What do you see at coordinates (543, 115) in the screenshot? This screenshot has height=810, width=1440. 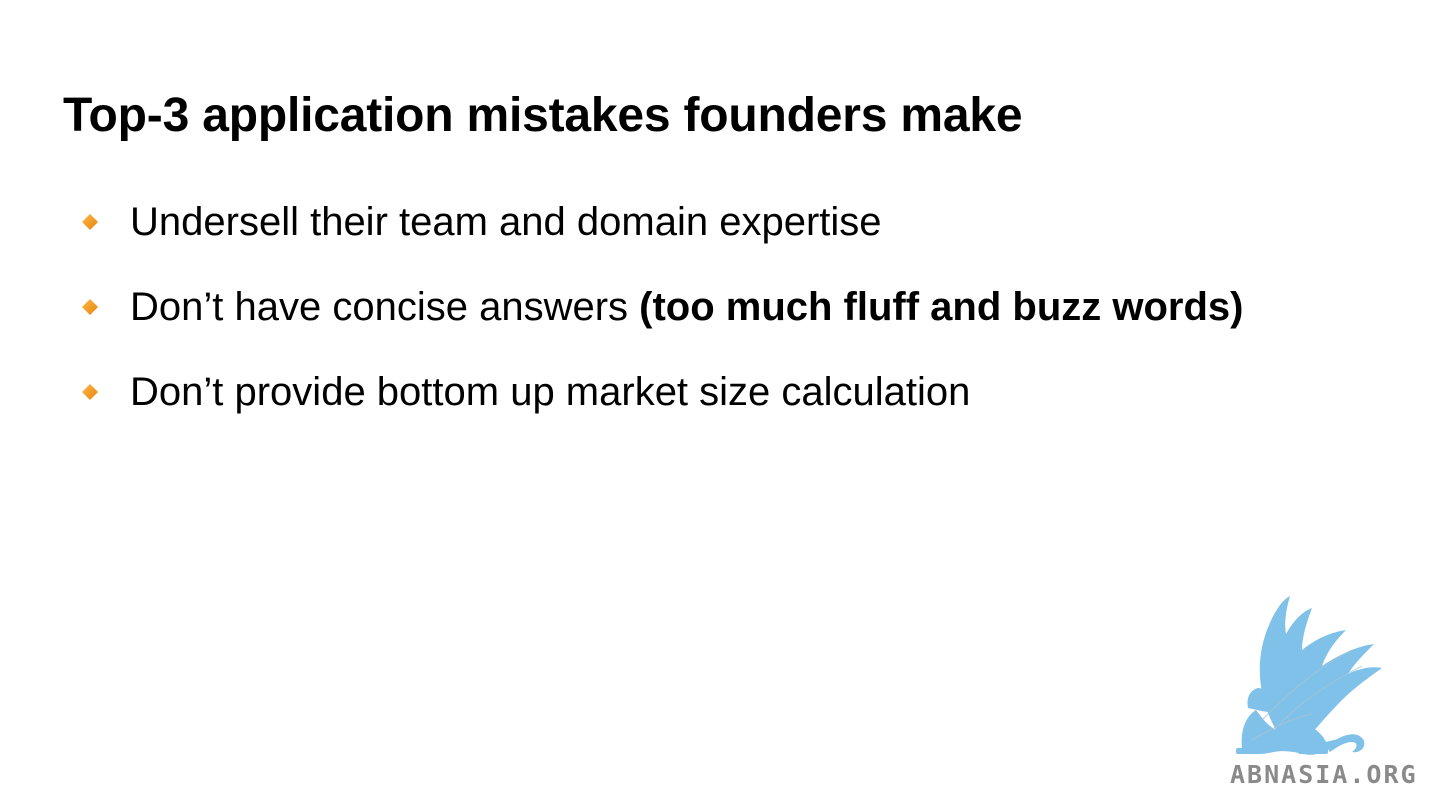 I see `slide-title: Top-3 application mistakes founders make` at bounding box center [543, 115].